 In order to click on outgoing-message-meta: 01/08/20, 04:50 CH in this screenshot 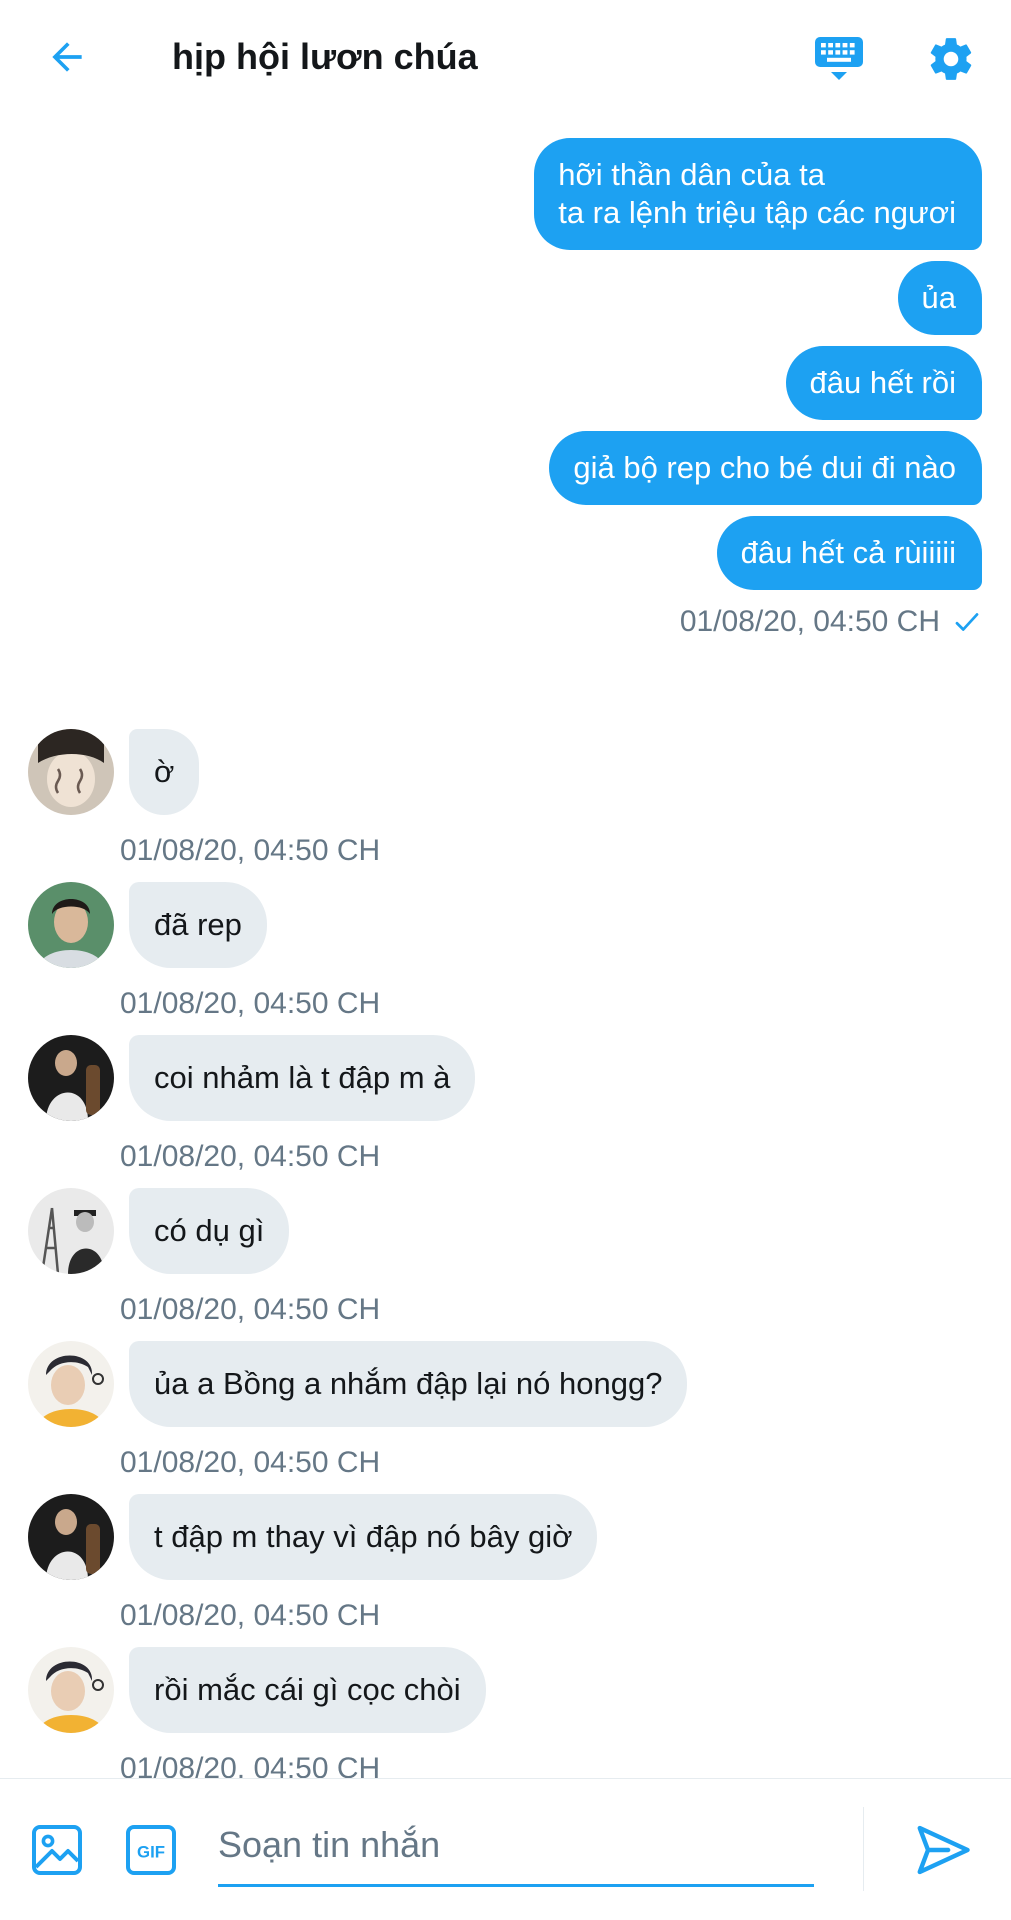, I will do `click(831, 622)`.